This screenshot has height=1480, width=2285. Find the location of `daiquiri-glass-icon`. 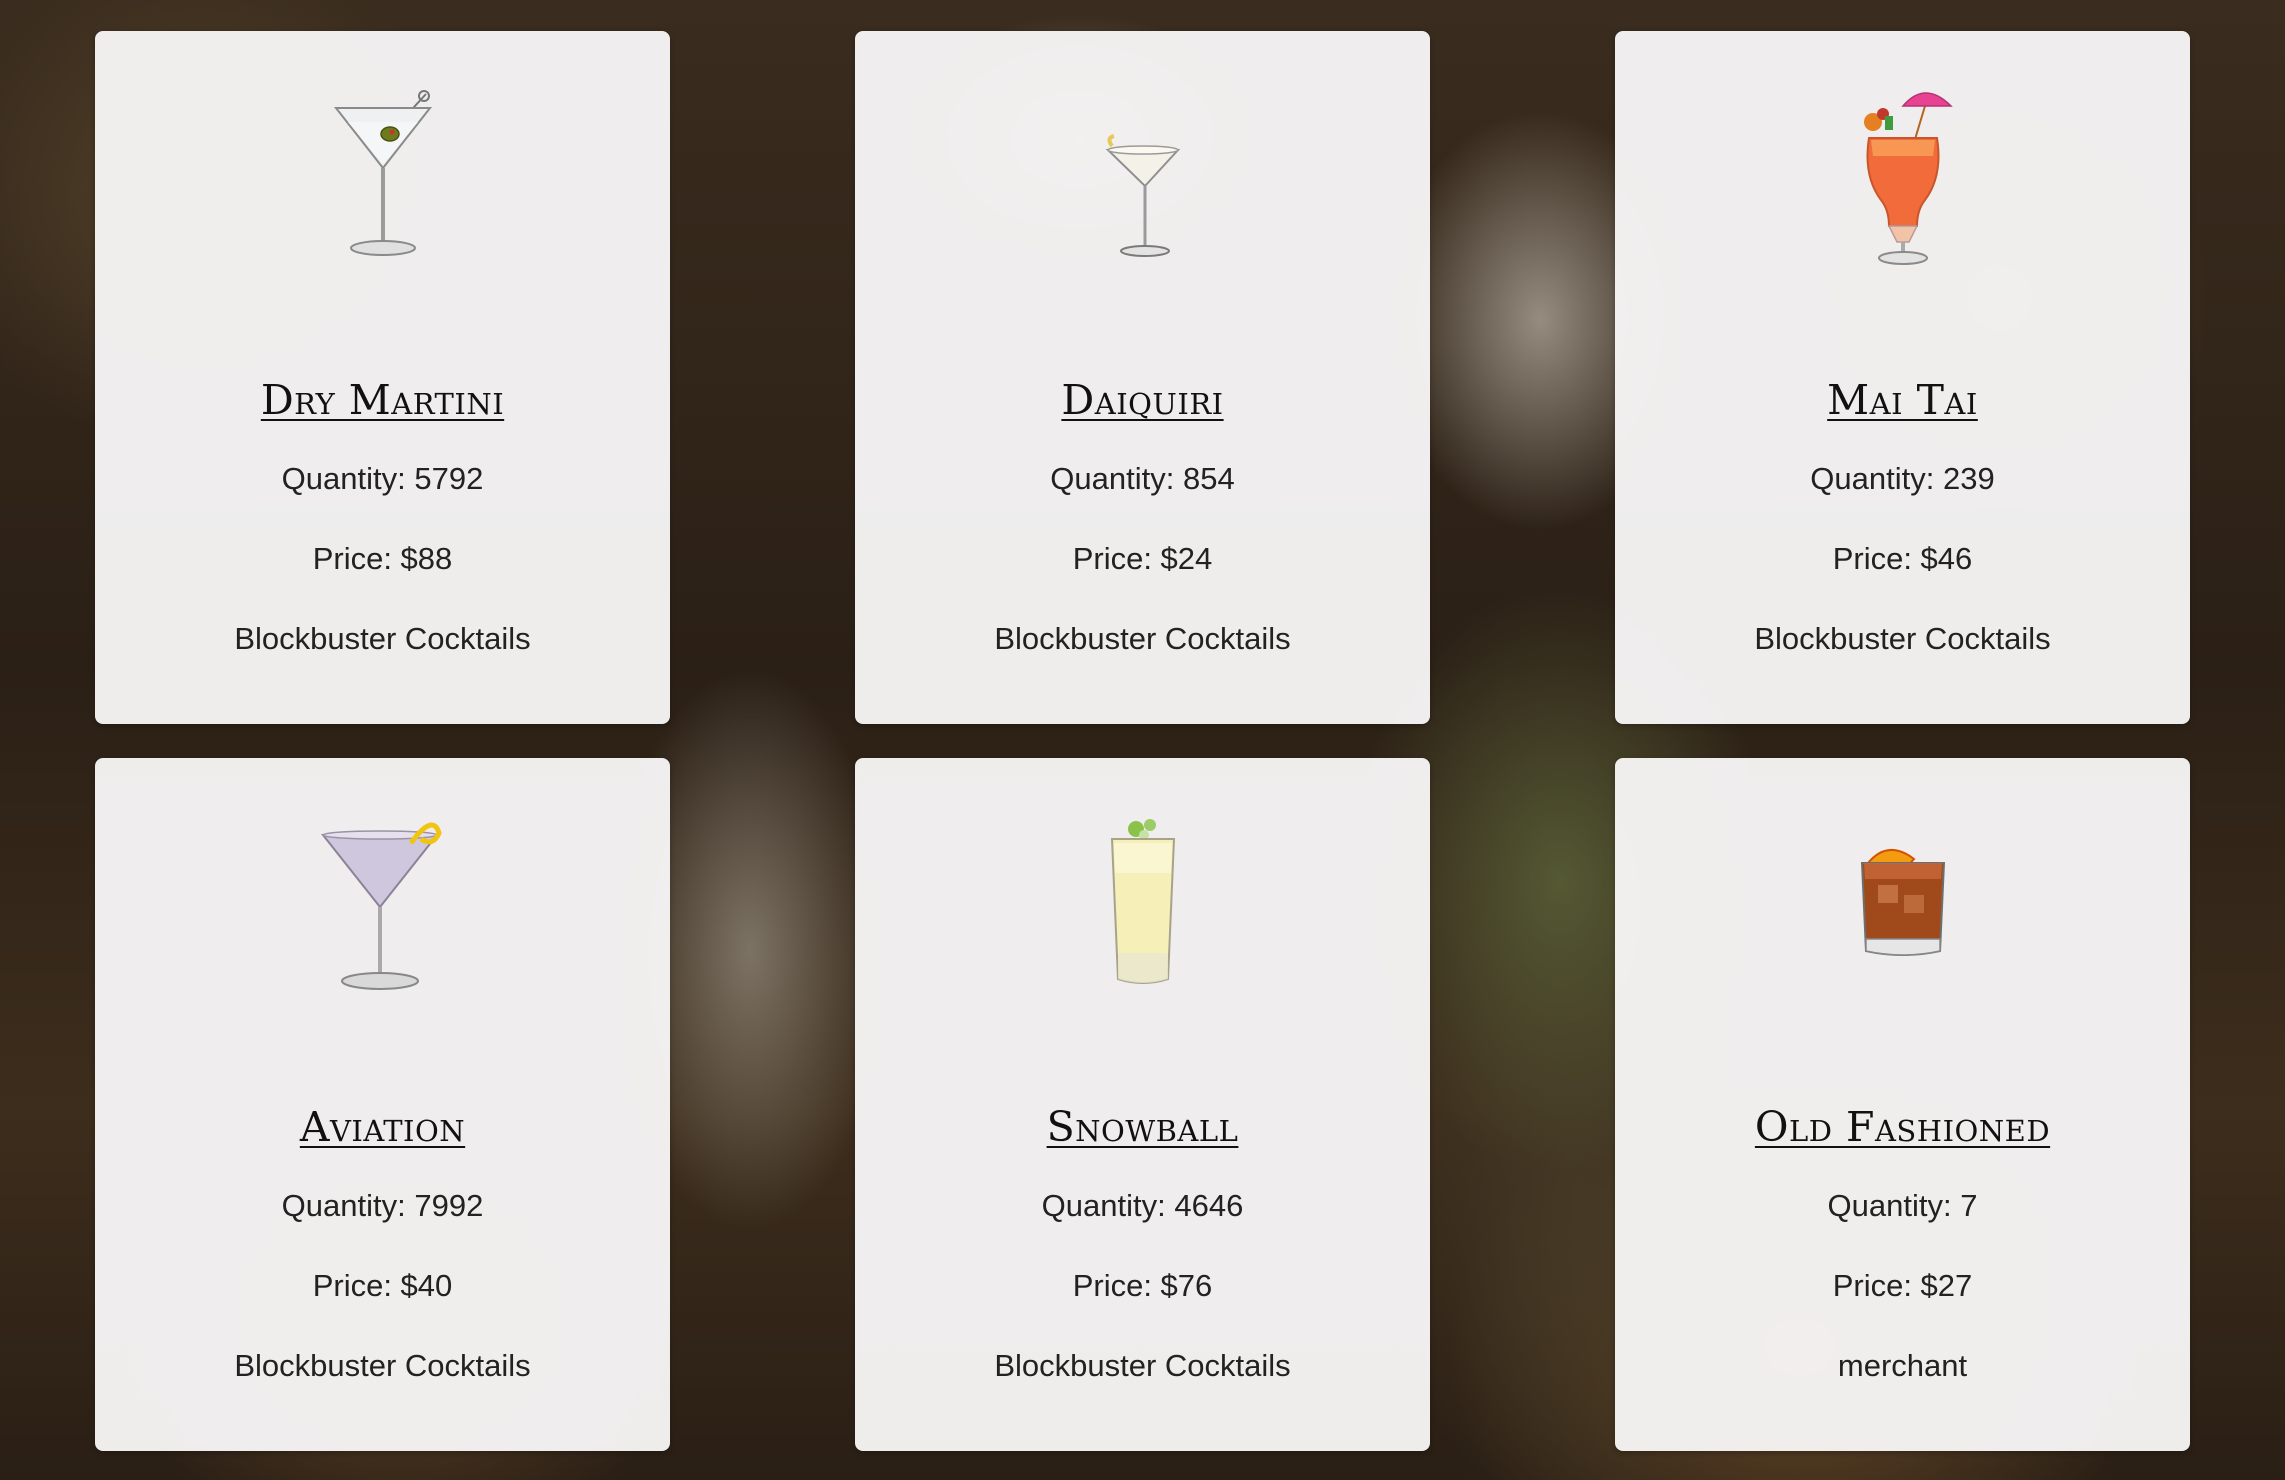

daiquiri-glass-icon is located at coordinates (1142, 176).